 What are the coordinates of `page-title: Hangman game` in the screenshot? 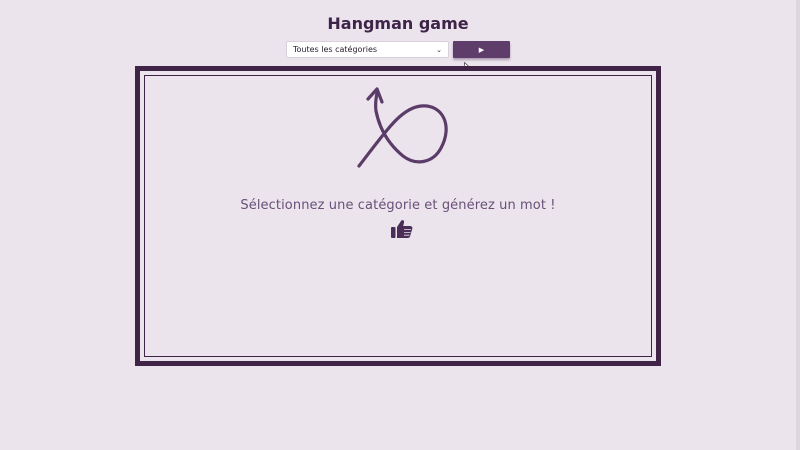 It's located at (398, 23).